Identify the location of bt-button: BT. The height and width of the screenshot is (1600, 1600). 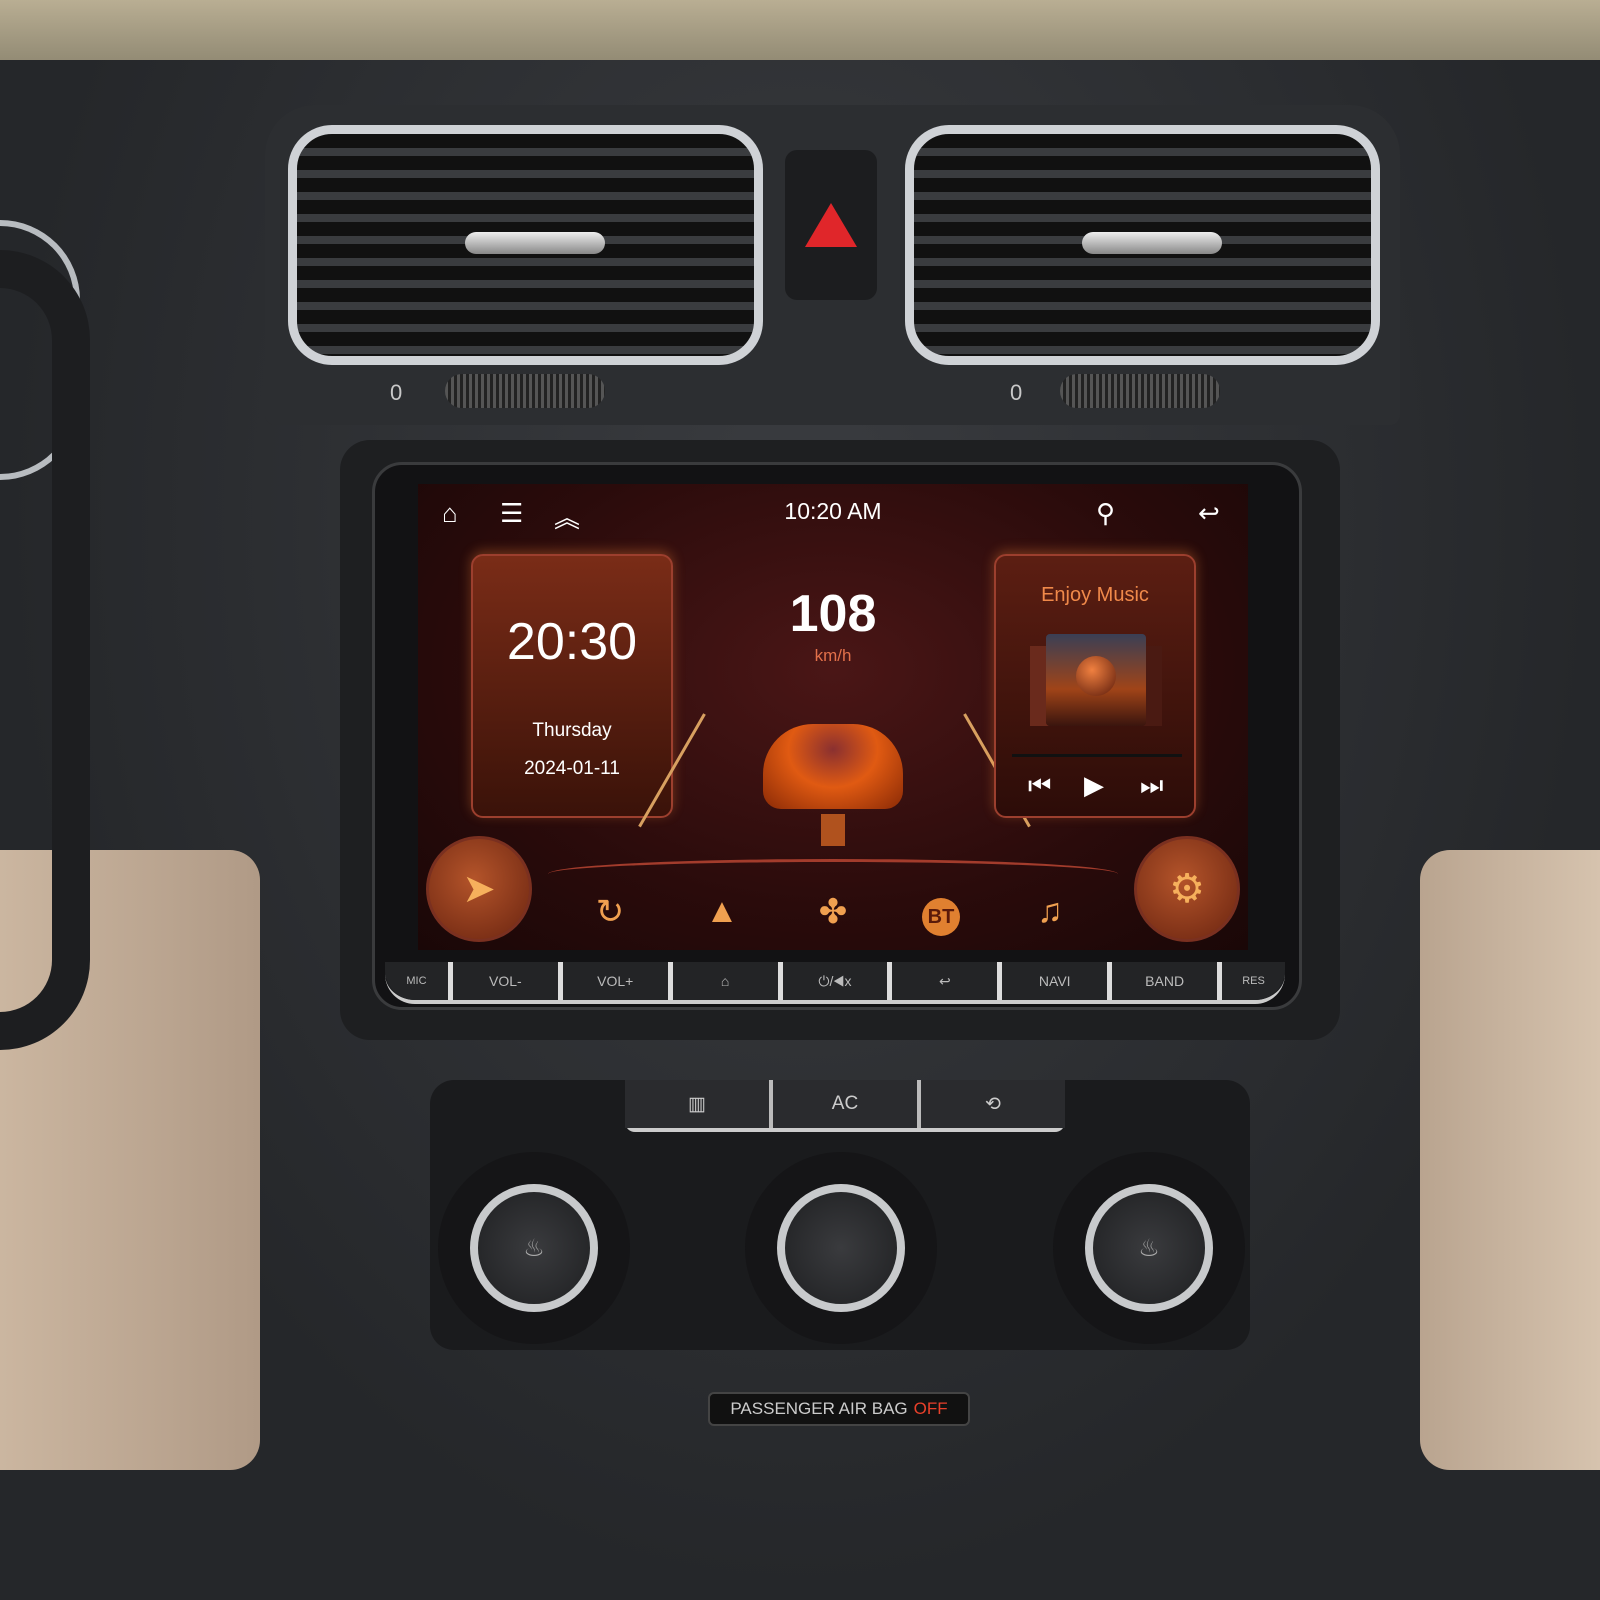
(941, 917).